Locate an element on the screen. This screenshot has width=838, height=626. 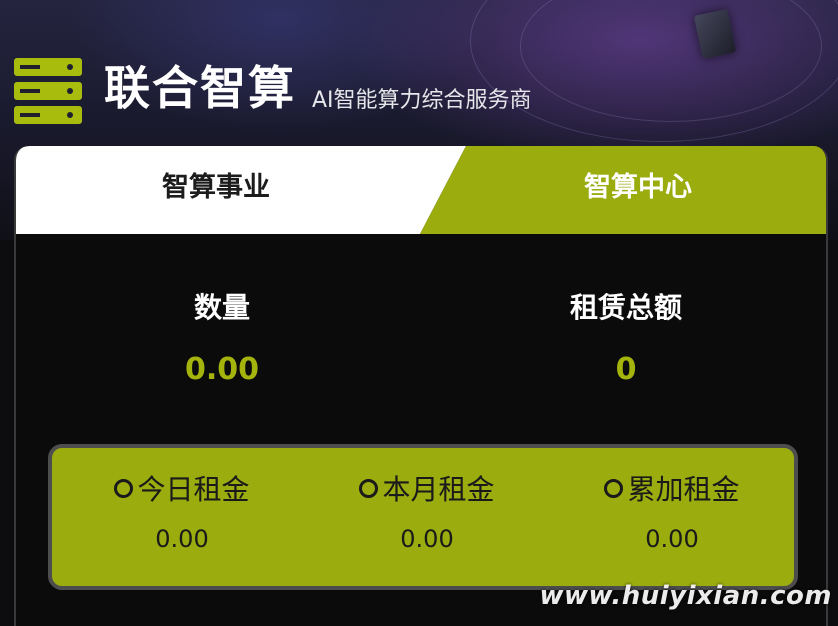
today-rent-value: 0.00 is located at coordinates (182, 539).